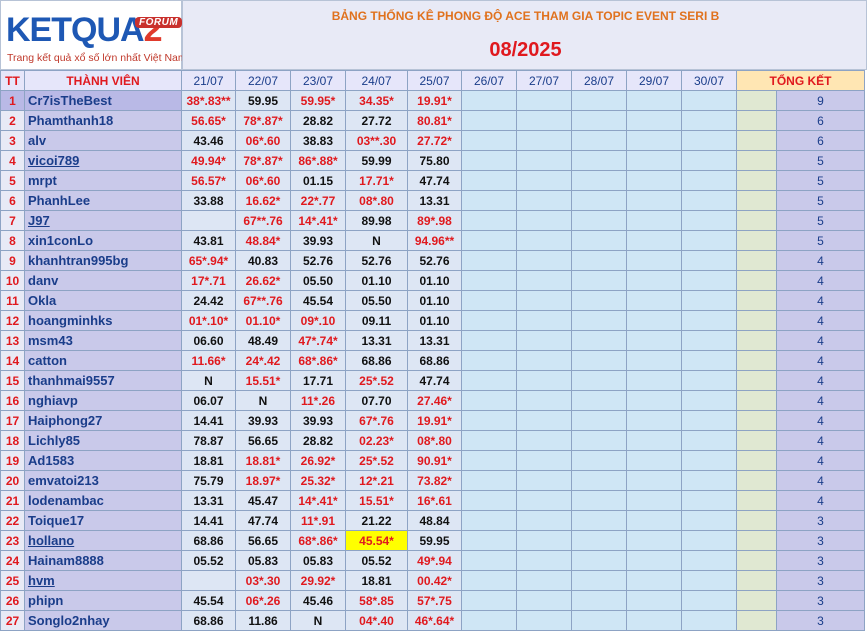 This screenshot has width=867, height=637. I want to click on member-name: Toique17, so click(103, 520).